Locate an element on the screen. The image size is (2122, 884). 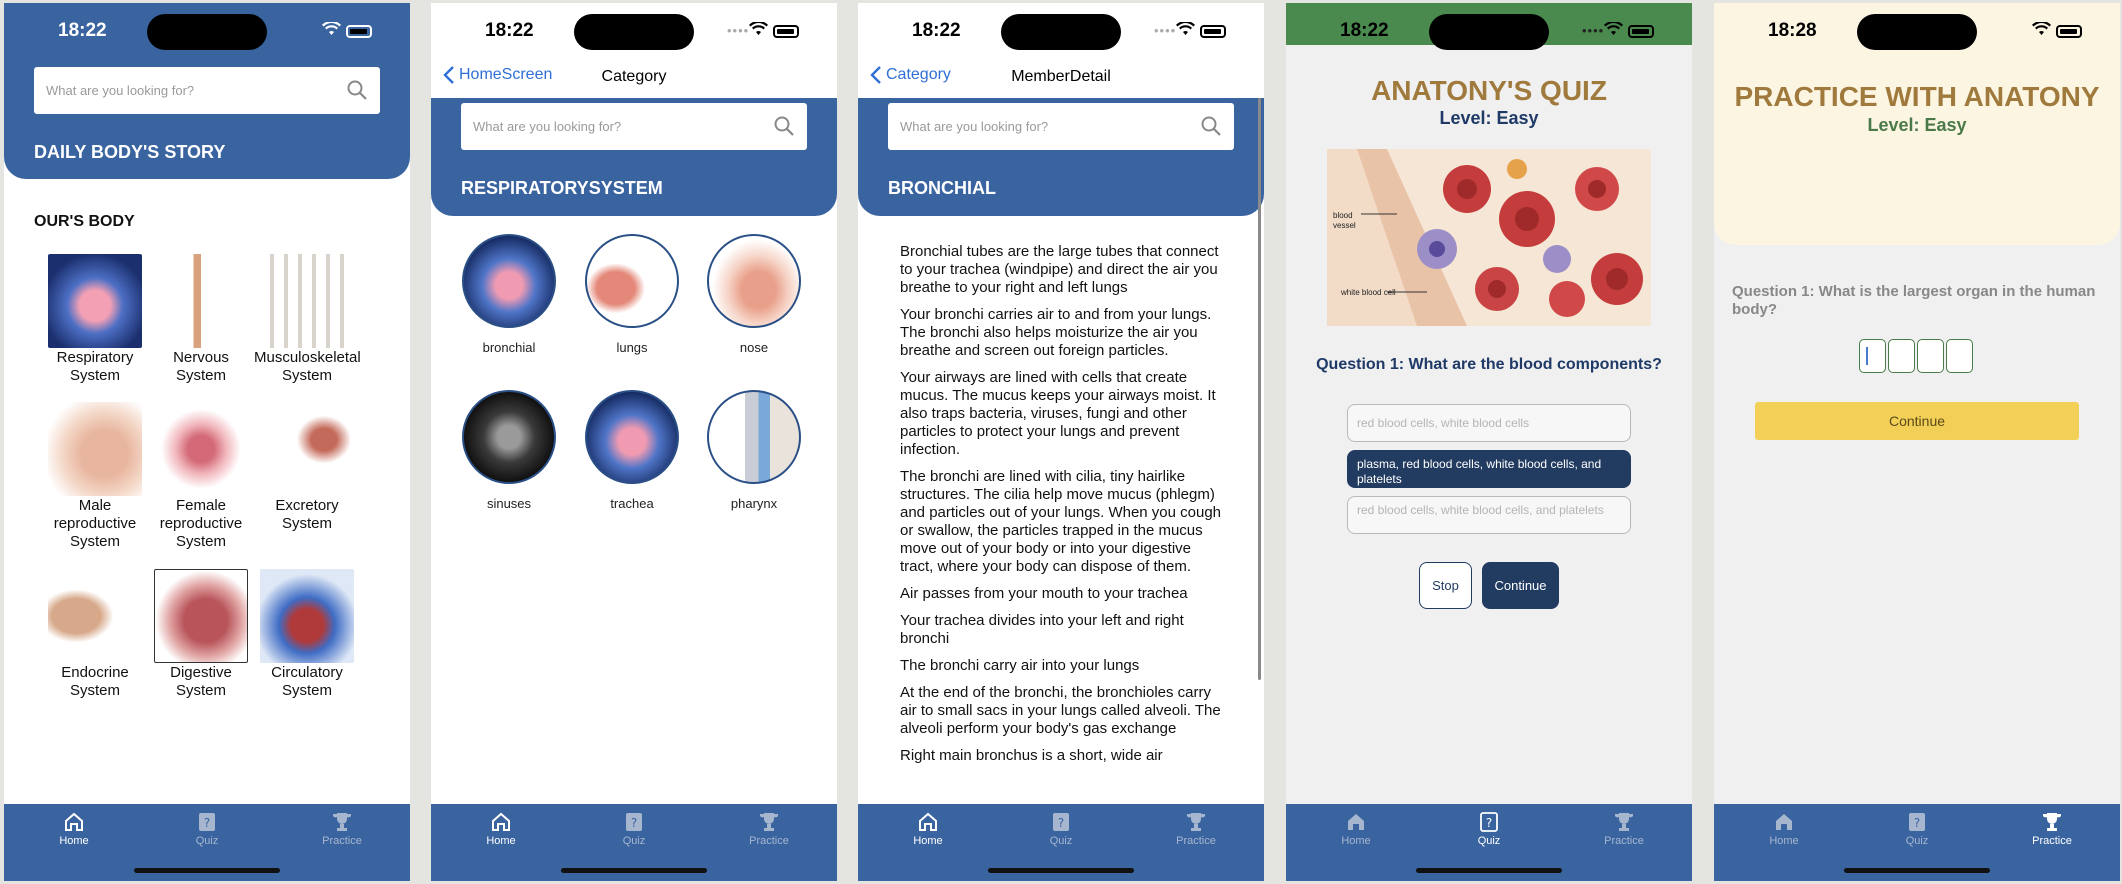
system-tile-respiratory: Respiratory System is located at coordinates (95, 319).